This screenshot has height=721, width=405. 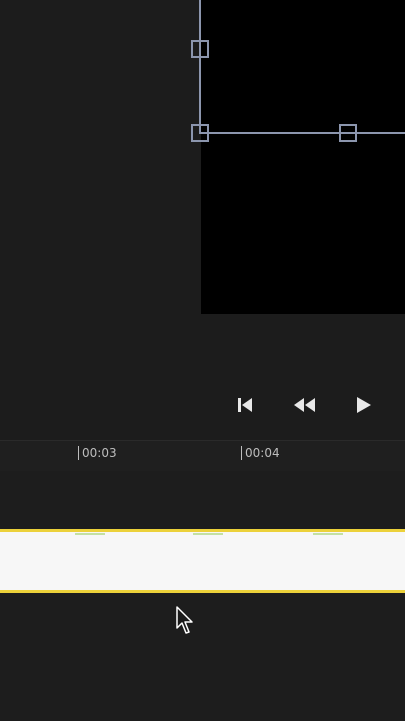 I want to click on selected-clip, so click(x=202, y=561).